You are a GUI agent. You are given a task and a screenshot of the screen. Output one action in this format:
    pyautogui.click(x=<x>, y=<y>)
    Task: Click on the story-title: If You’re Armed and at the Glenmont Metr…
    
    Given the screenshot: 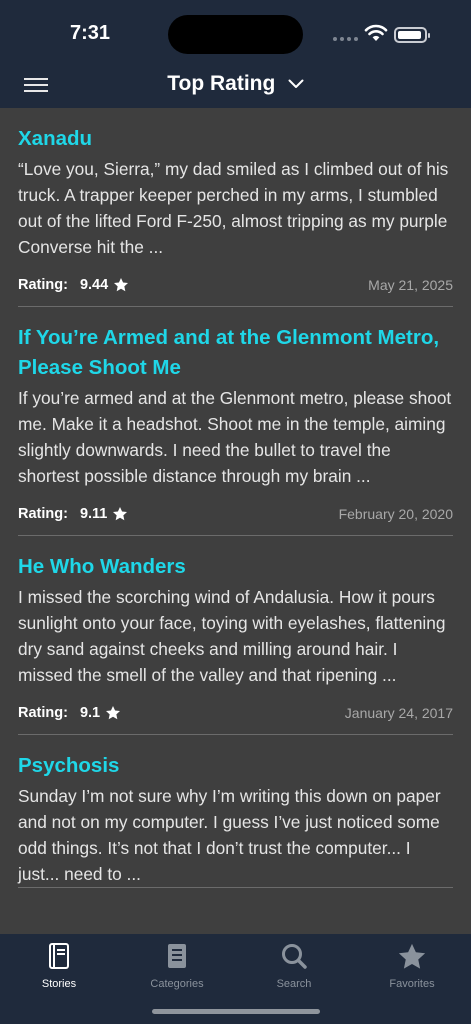 What is the action you would take?
    pyautogui.click(x=229, y=352)
    